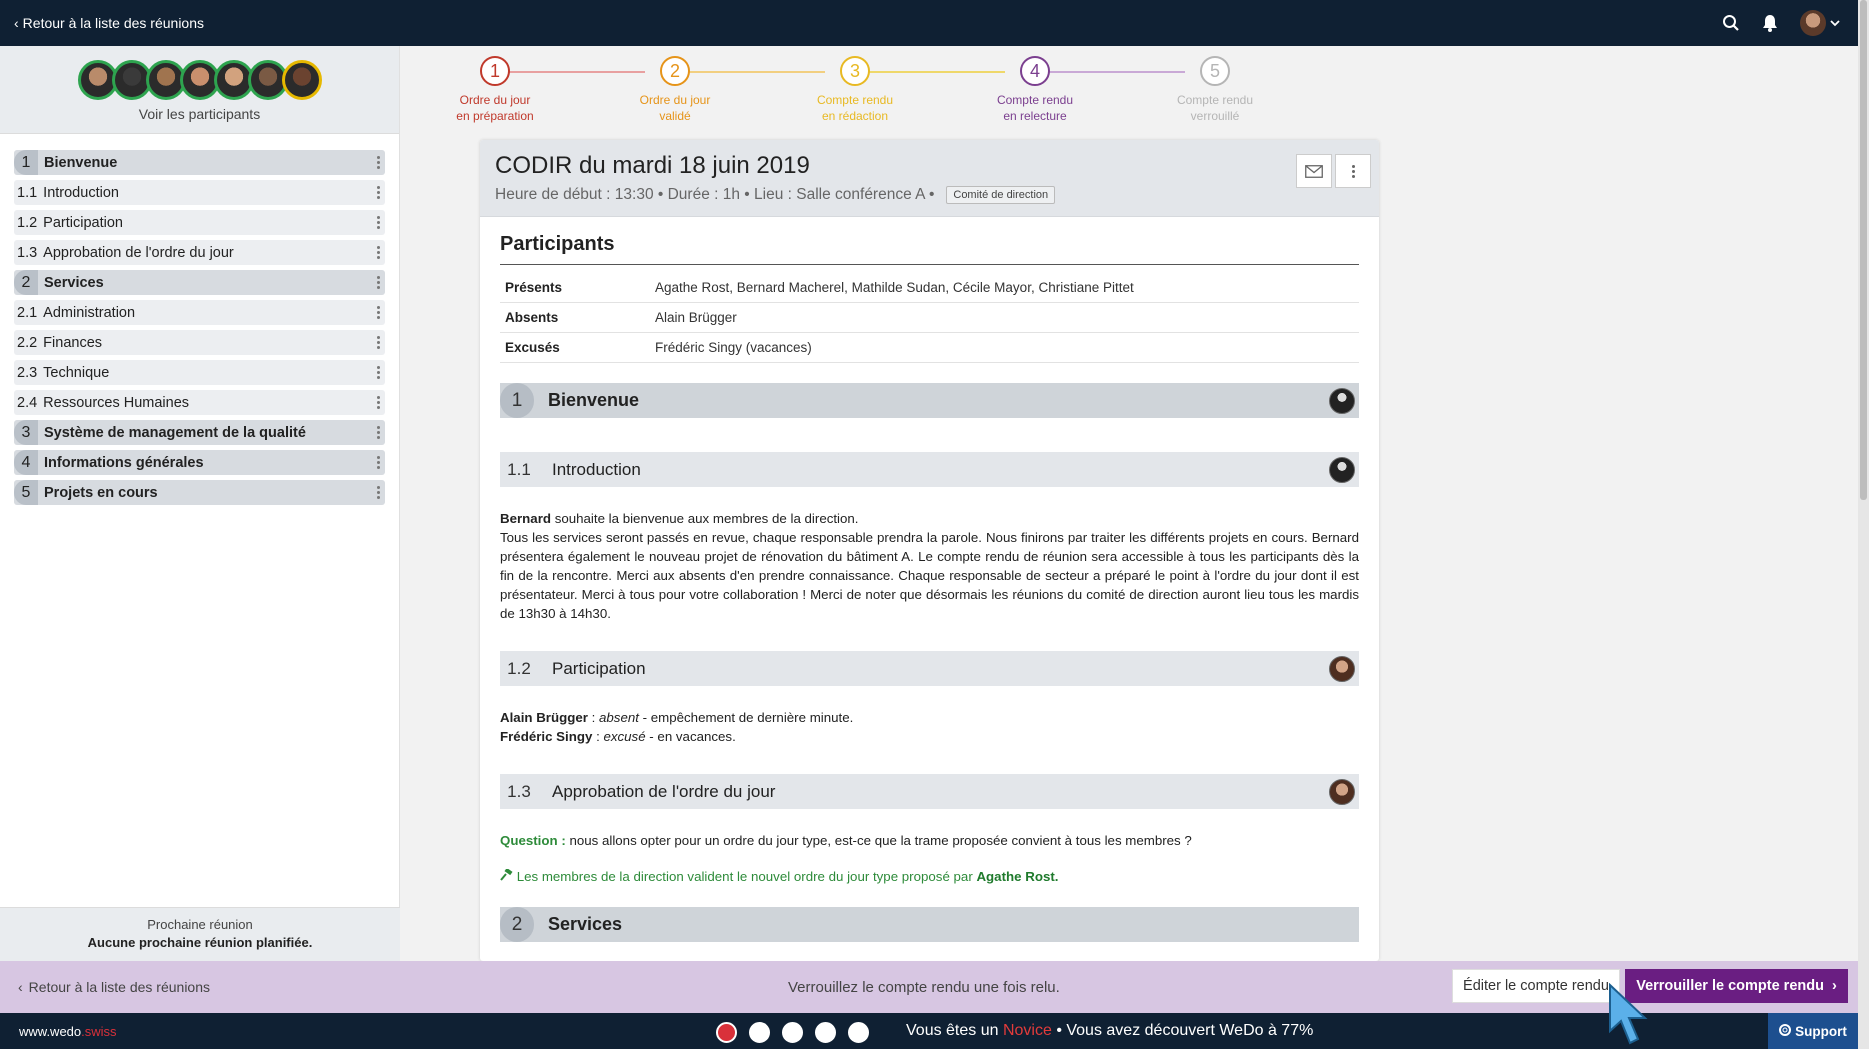 This screenshot has width=1869, height=1049. I want to click on agenda-item: 1.2 Participation, so click(199, 222).